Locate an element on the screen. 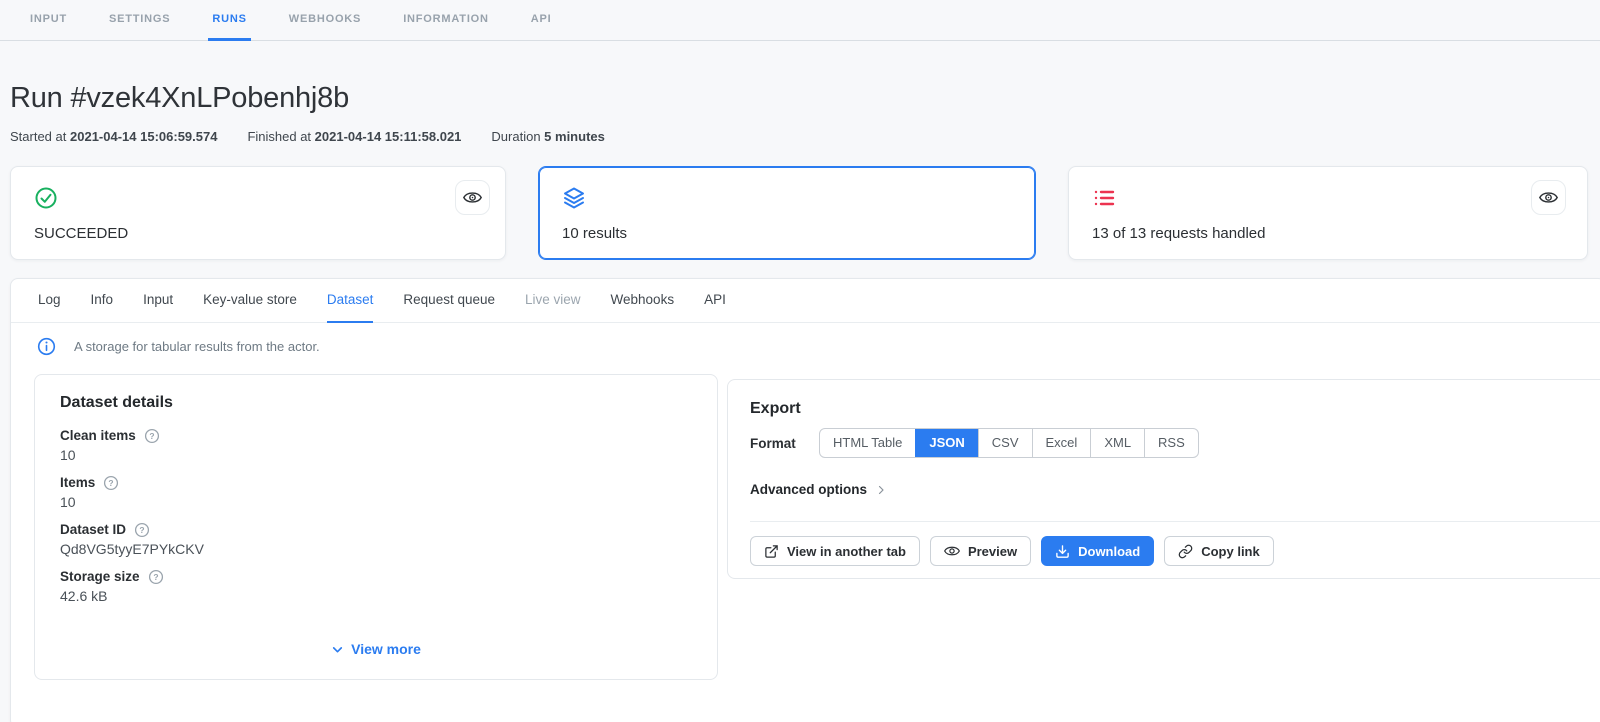  tab-live-view: Live view is located at coordinates (553, 299).